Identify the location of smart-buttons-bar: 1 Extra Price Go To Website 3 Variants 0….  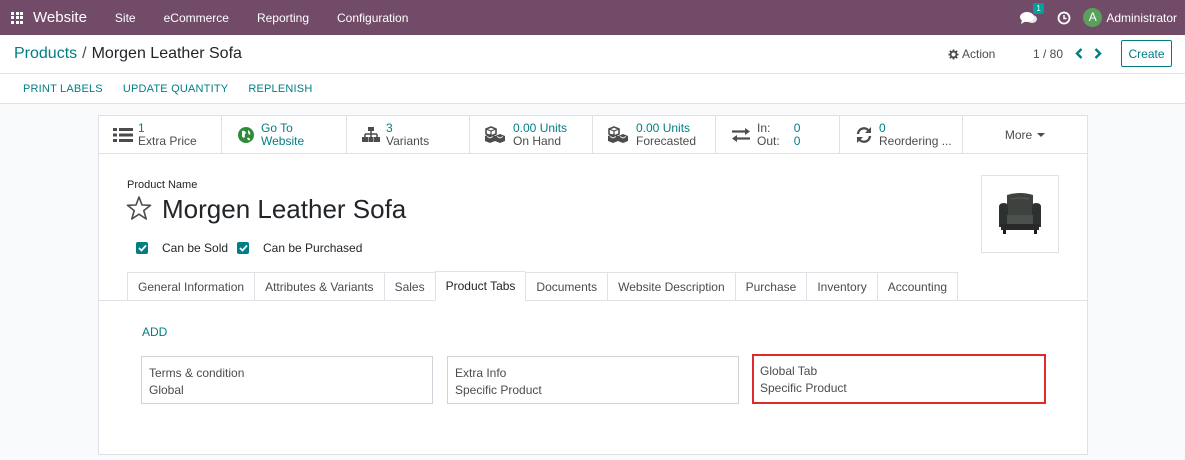
(593, 135).